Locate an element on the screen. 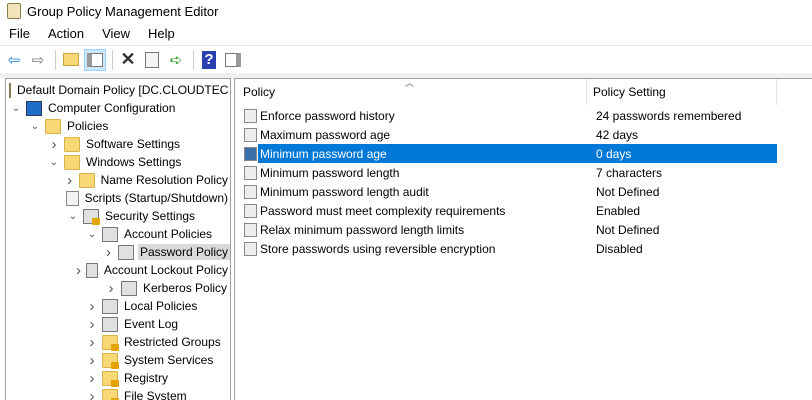 This screenshot has height=400, width=812. tree-item: Scripts (Startup/Shutdown) is located at coordinates (118, 198).